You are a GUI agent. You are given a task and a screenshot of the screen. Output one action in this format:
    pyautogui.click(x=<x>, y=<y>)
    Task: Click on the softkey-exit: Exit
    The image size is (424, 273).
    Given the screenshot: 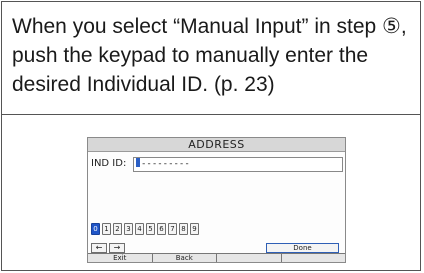 What is the action you would take?
    pyautogui.click(x=120, y=258)
    